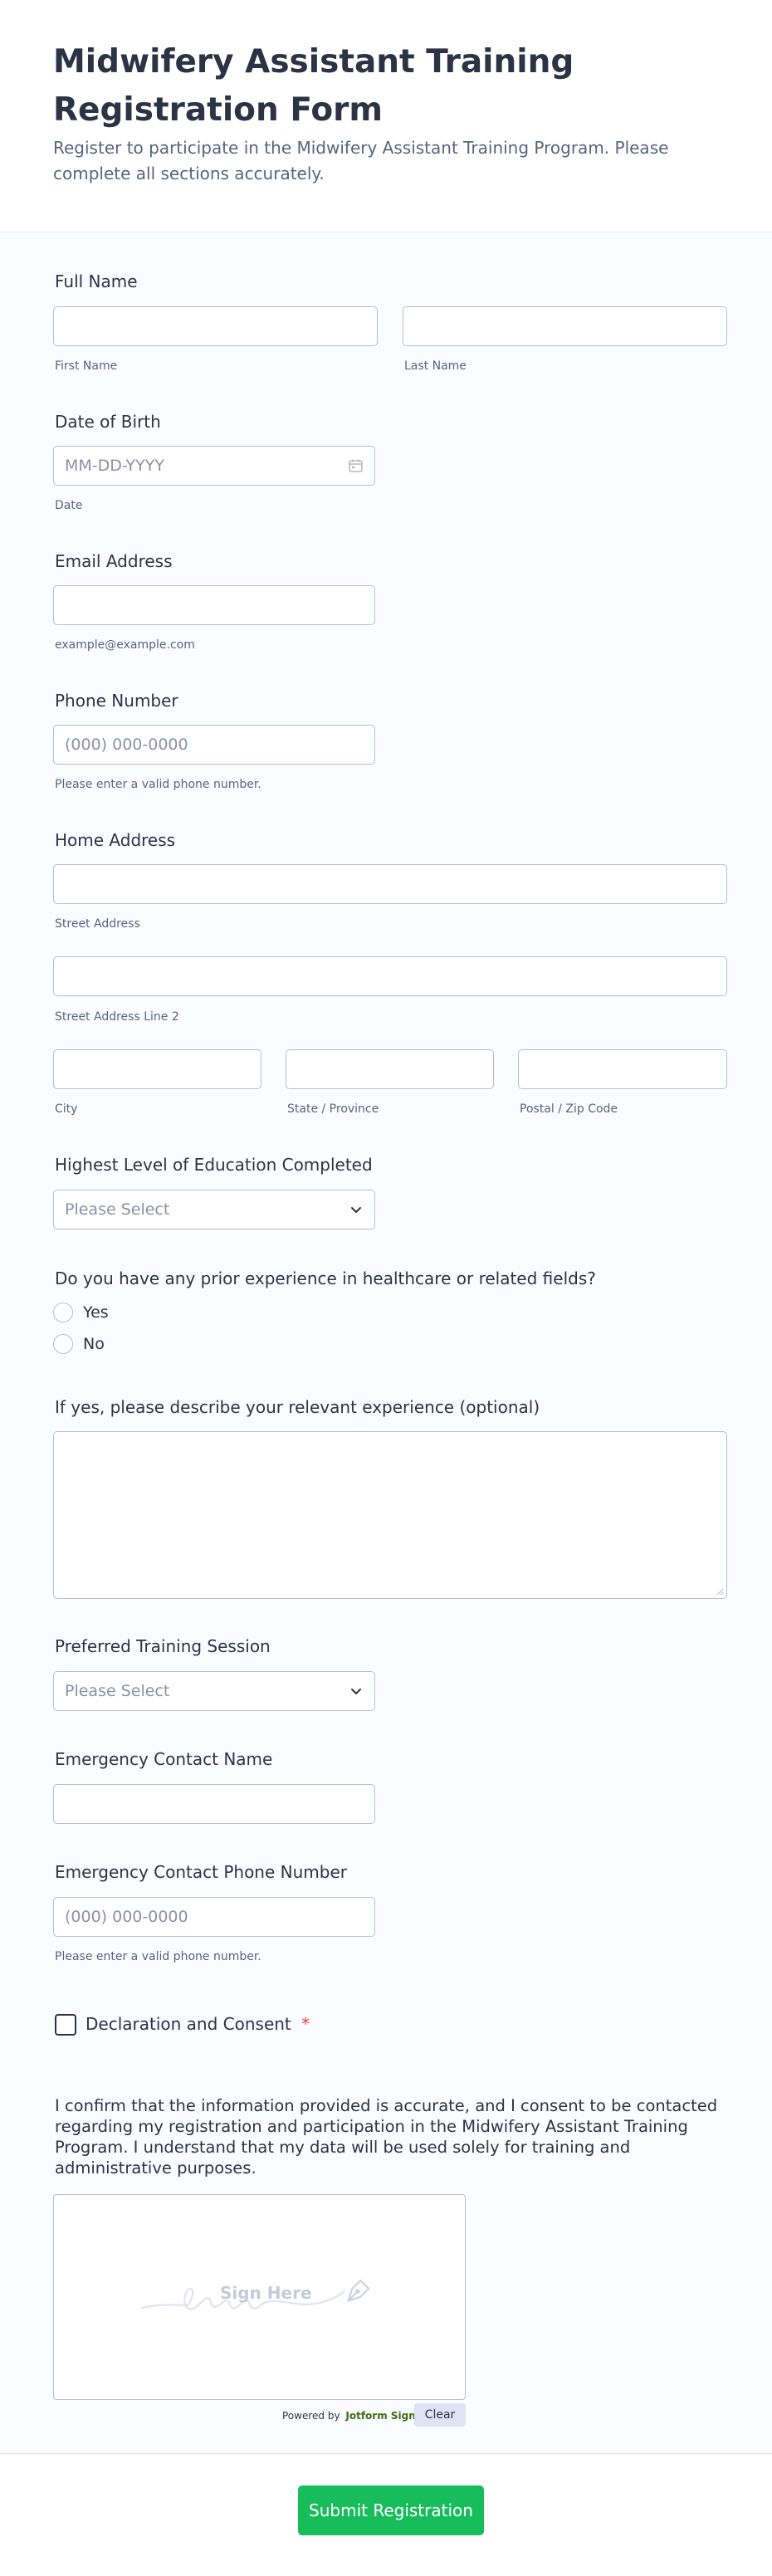  I want to click on first-name-input, so click(215, 326).